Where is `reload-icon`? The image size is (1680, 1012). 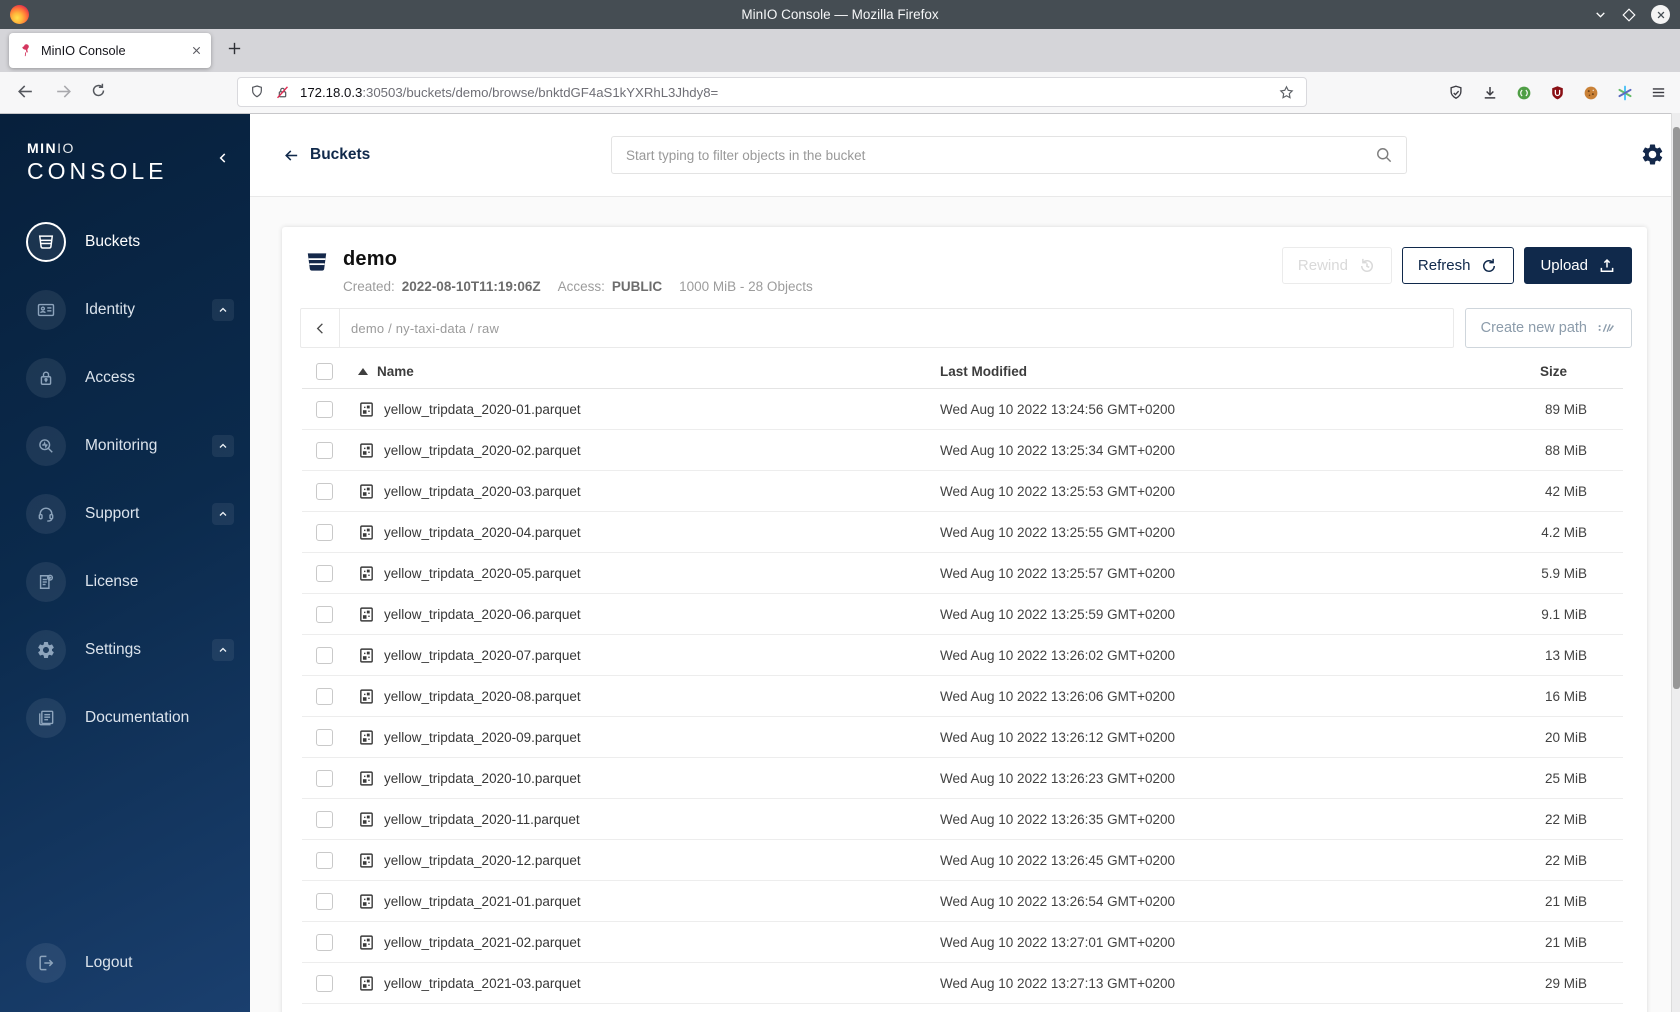
reload-icon is located at coordinates (98, 90).